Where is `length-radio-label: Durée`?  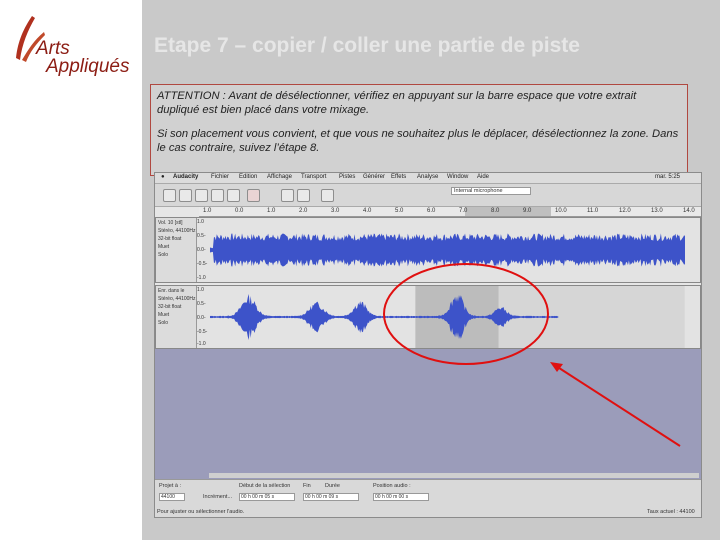
length-radio-label: Durée is located at coordinates (332, 486).